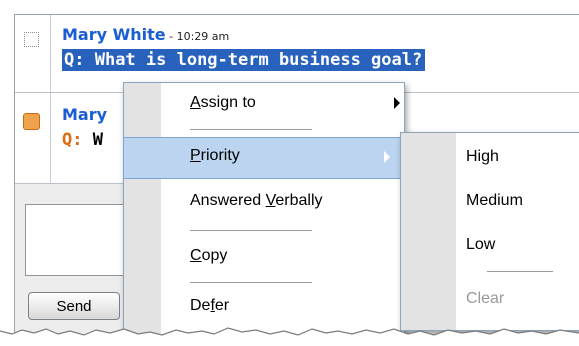 Image resolution: width=579 pixels, height=346 pixels. What do you see at coordinates (264, 105) in the screenshot?
I see `menu-item-assign-to: Assign to` at bounding box center [264, 105].